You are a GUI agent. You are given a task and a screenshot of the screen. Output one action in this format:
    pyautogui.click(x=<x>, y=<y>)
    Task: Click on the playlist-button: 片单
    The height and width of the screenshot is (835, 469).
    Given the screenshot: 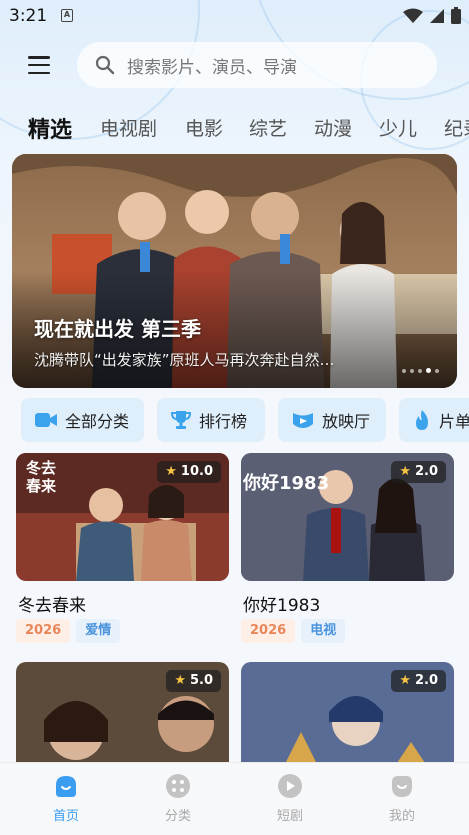 What is the action you would take?
    pyautogui.click(x=434, y=420)
    